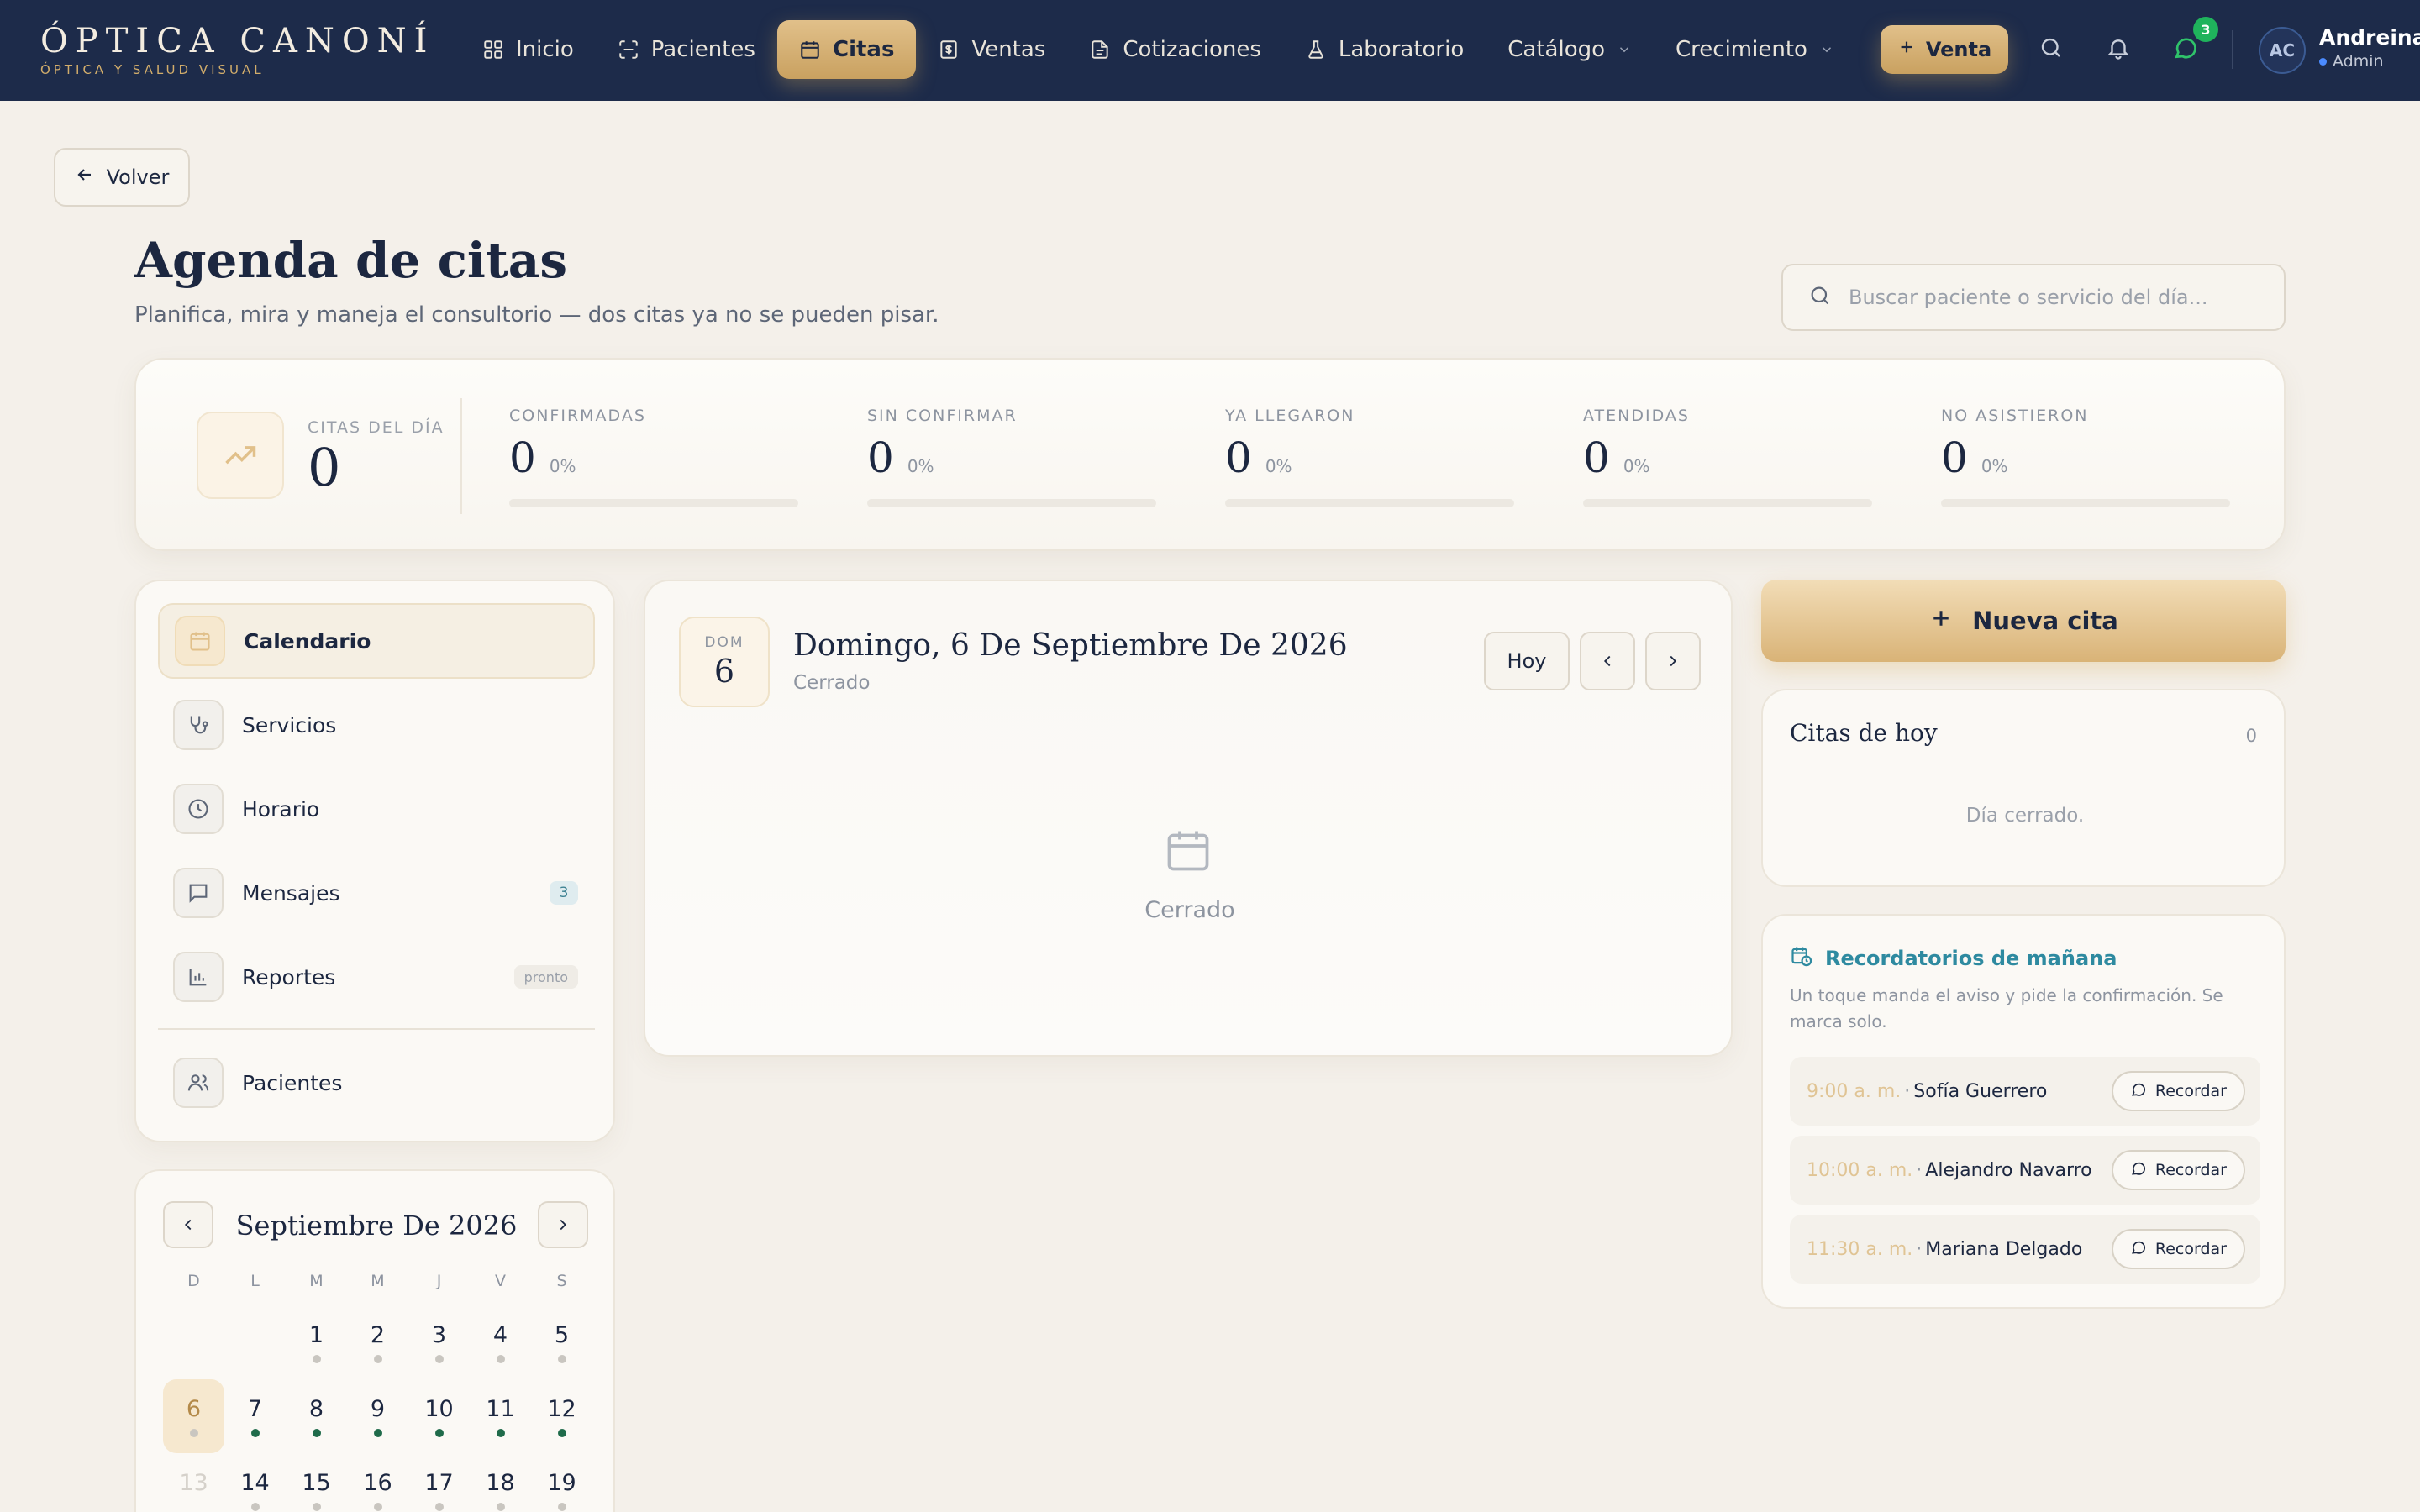 Image resolution: width=2420 pixels, height=1512 pixels. Describe the element at coordinates (561, 1416) in the screenshot. I see `calendar-day: 12` at that location.